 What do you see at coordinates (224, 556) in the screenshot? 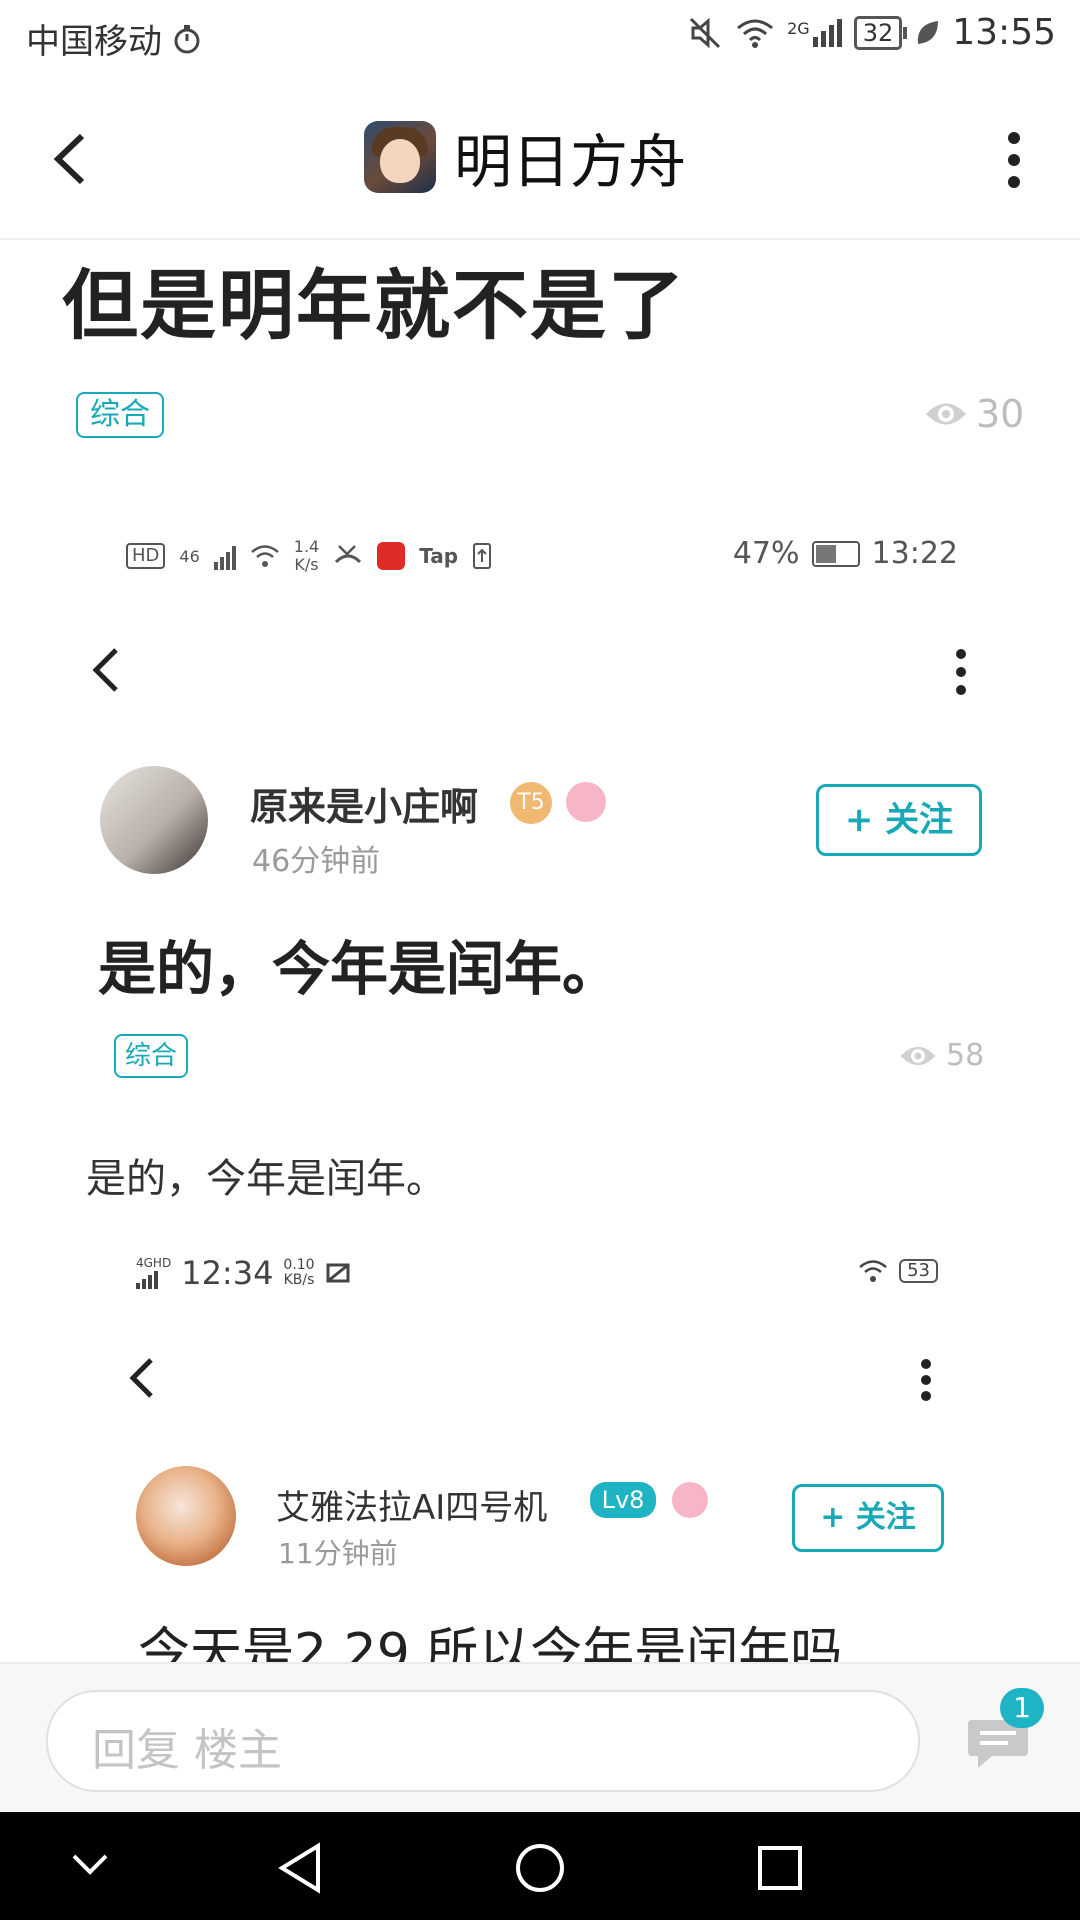
I see `embedded-signal-icon` at bounding box center [224, 556].